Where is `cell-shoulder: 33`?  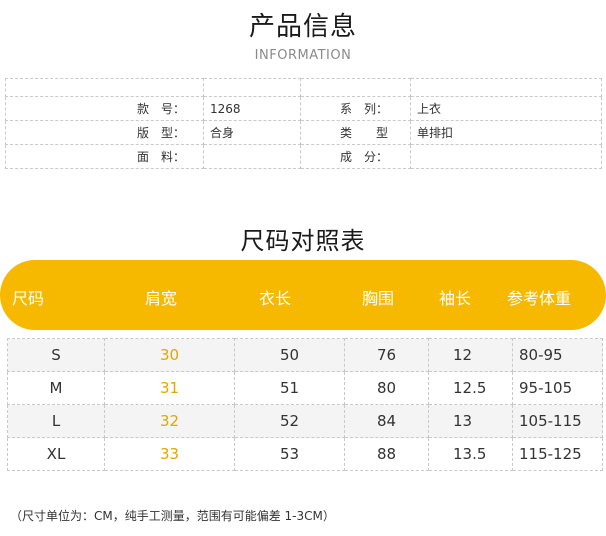 cell-shoulder: 33 is located at coordinates (169, 454).